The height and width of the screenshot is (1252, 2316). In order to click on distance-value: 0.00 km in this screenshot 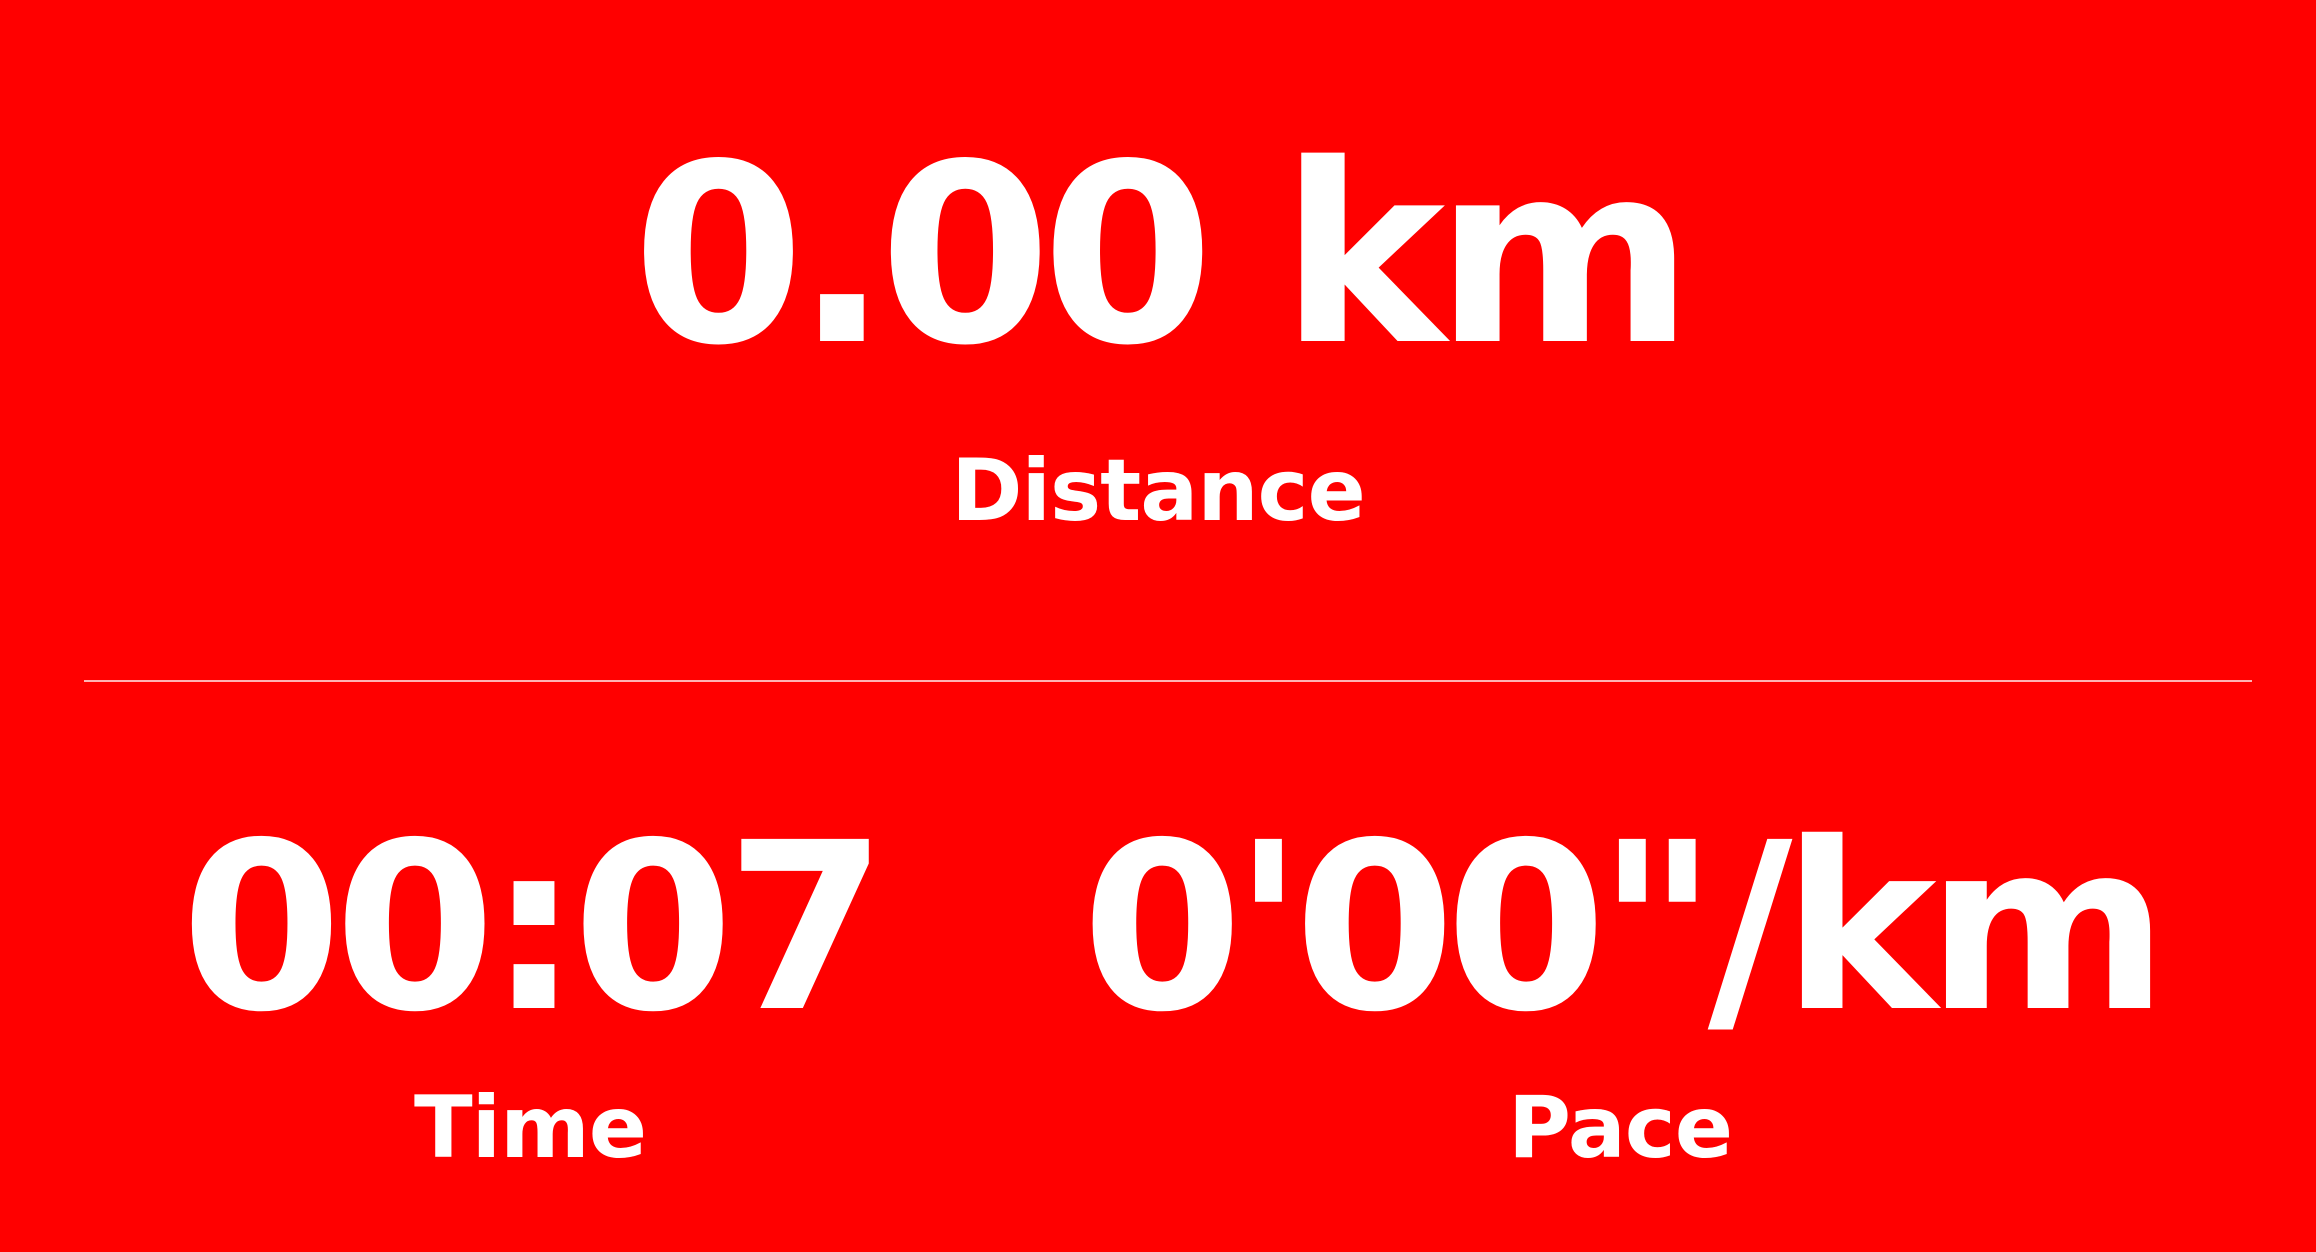, I will do `click(1163, 256)`.